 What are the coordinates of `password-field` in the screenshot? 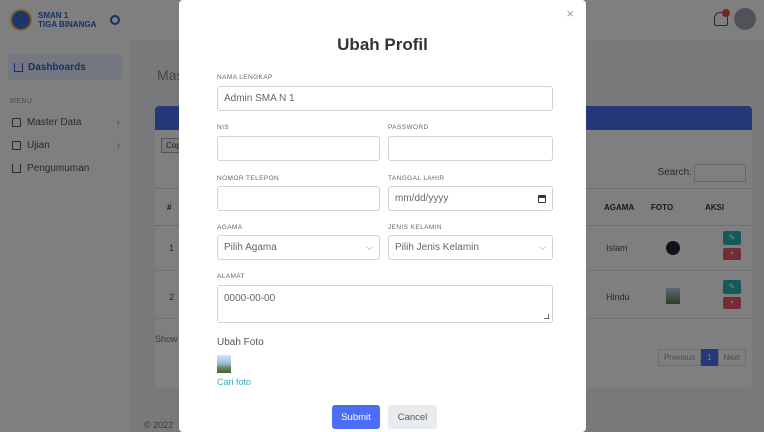 It's located at (470, 148).